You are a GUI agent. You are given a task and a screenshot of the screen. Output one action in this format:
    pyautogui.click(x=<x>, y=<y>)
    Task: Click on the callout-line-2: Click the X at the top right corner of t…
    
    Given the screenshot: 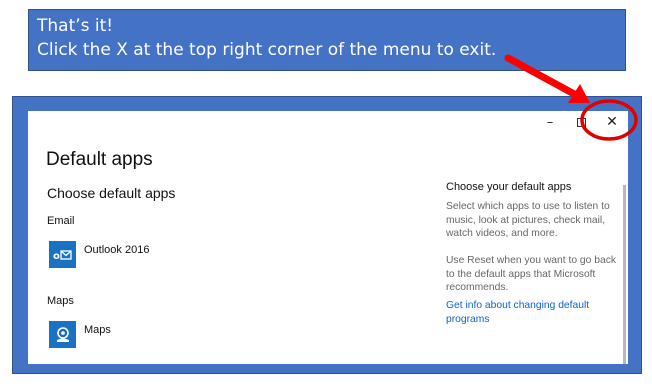 What is the action you would take?
    pyautogui.click(x=267, y=50)
    